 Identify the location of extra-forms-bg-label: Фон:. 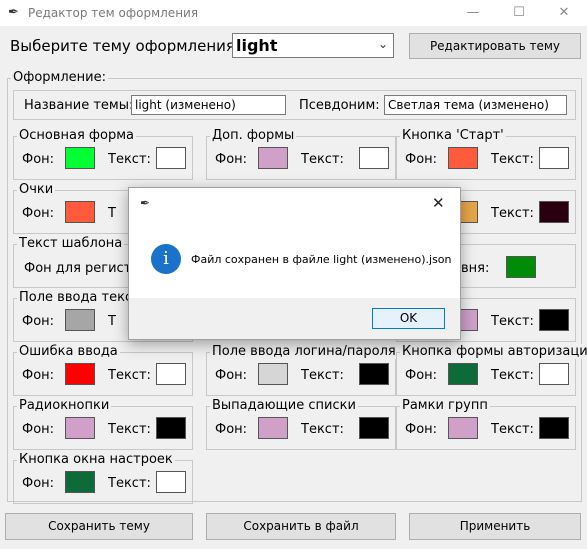
(231, 159).